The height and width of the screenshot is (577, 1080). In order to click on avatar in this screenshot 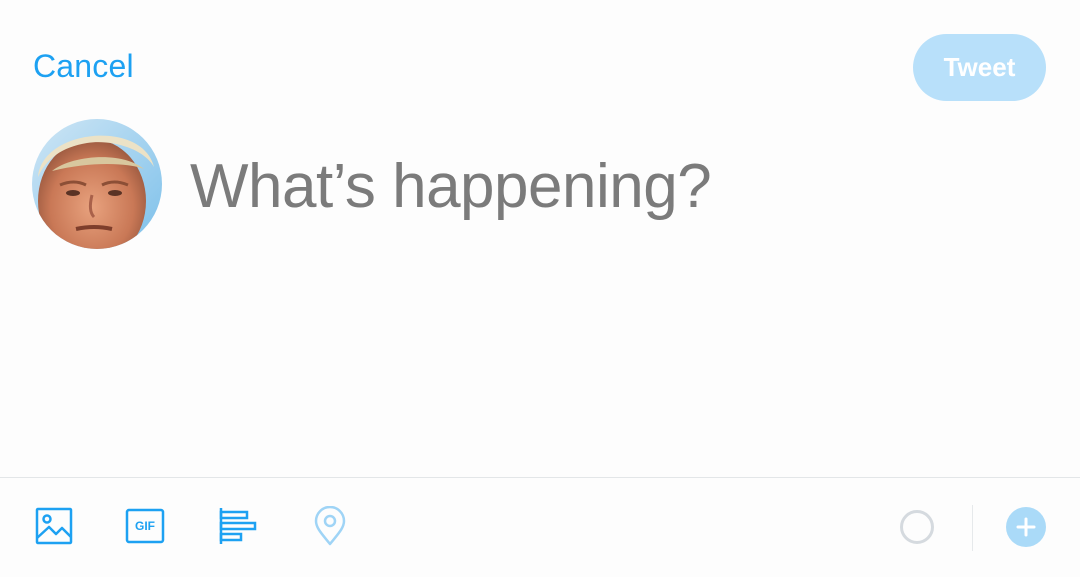, I will do `click(97, 184)`.